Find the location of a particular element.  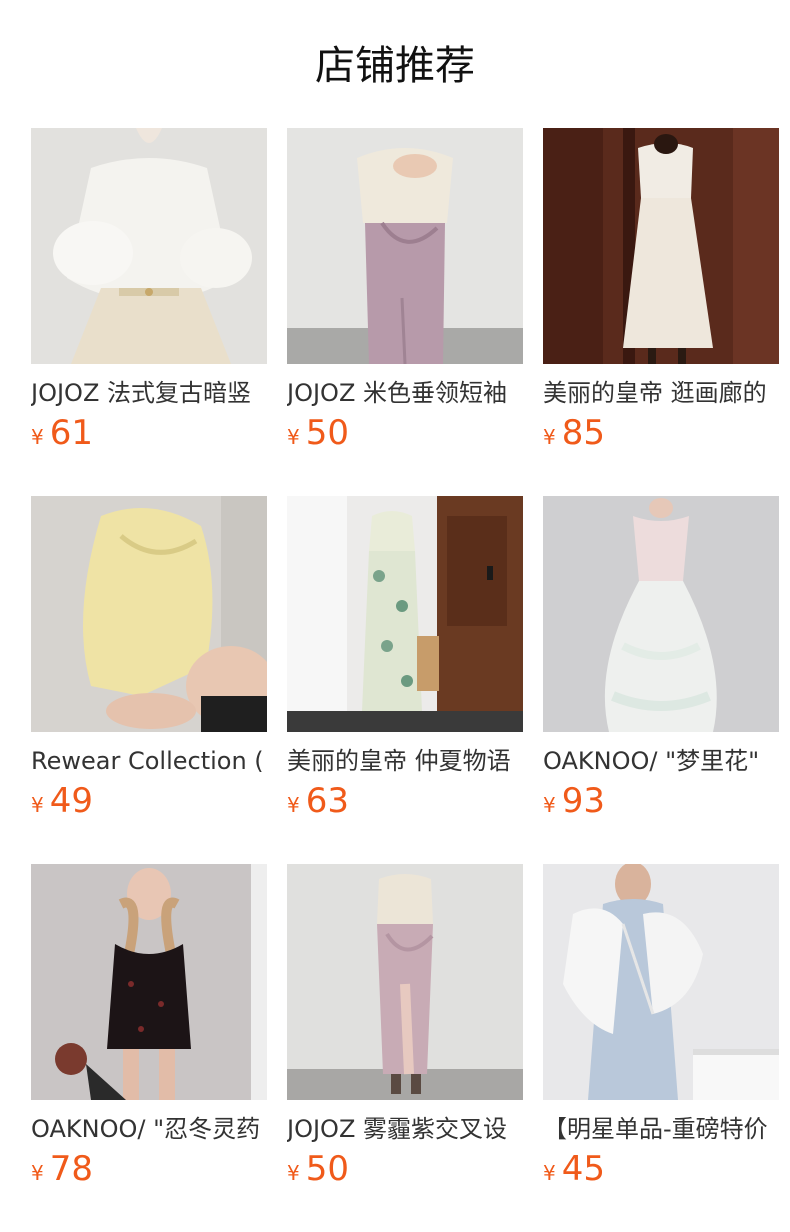

price-amount: 61 is located at coordinates (71, 433).